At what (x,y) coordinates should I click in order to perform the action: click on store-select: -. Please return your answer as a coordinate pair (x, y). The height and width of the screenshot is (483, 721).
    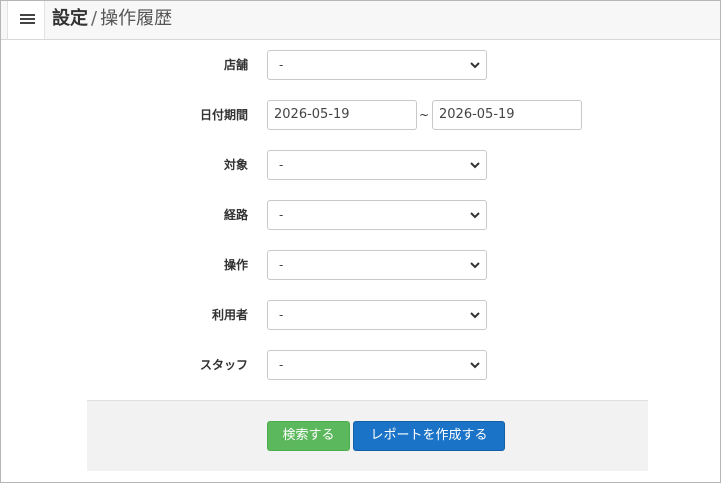
    Looking at the image, I should click on (377, 65).